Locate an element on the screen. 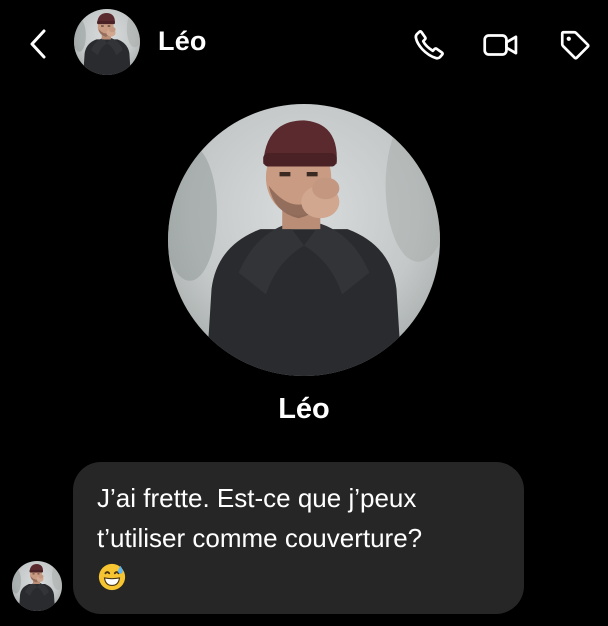 This screenshot has width=608, height=626. profile-name: Léo is located at coordinates (304, 409).